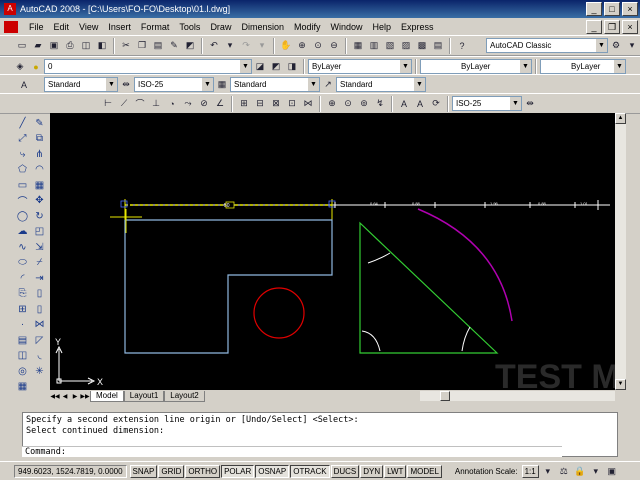  Describe the element at coordinates (22, 340) in the screenshot. I see `hatch-icon: ▤` at that location.